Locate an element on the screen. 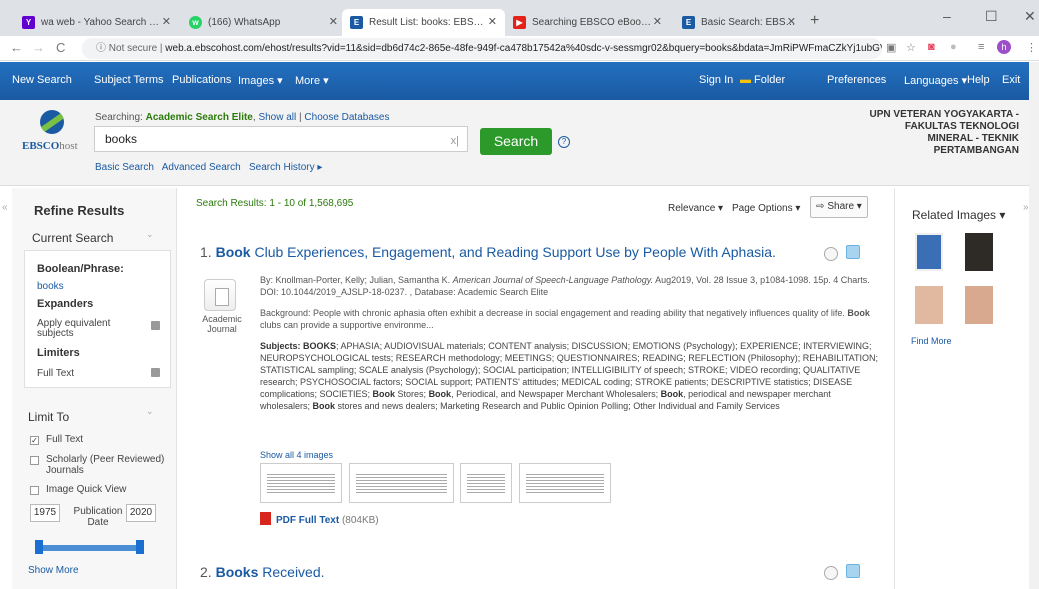  search-help-icon: ? is located at coordinates (564, 142).